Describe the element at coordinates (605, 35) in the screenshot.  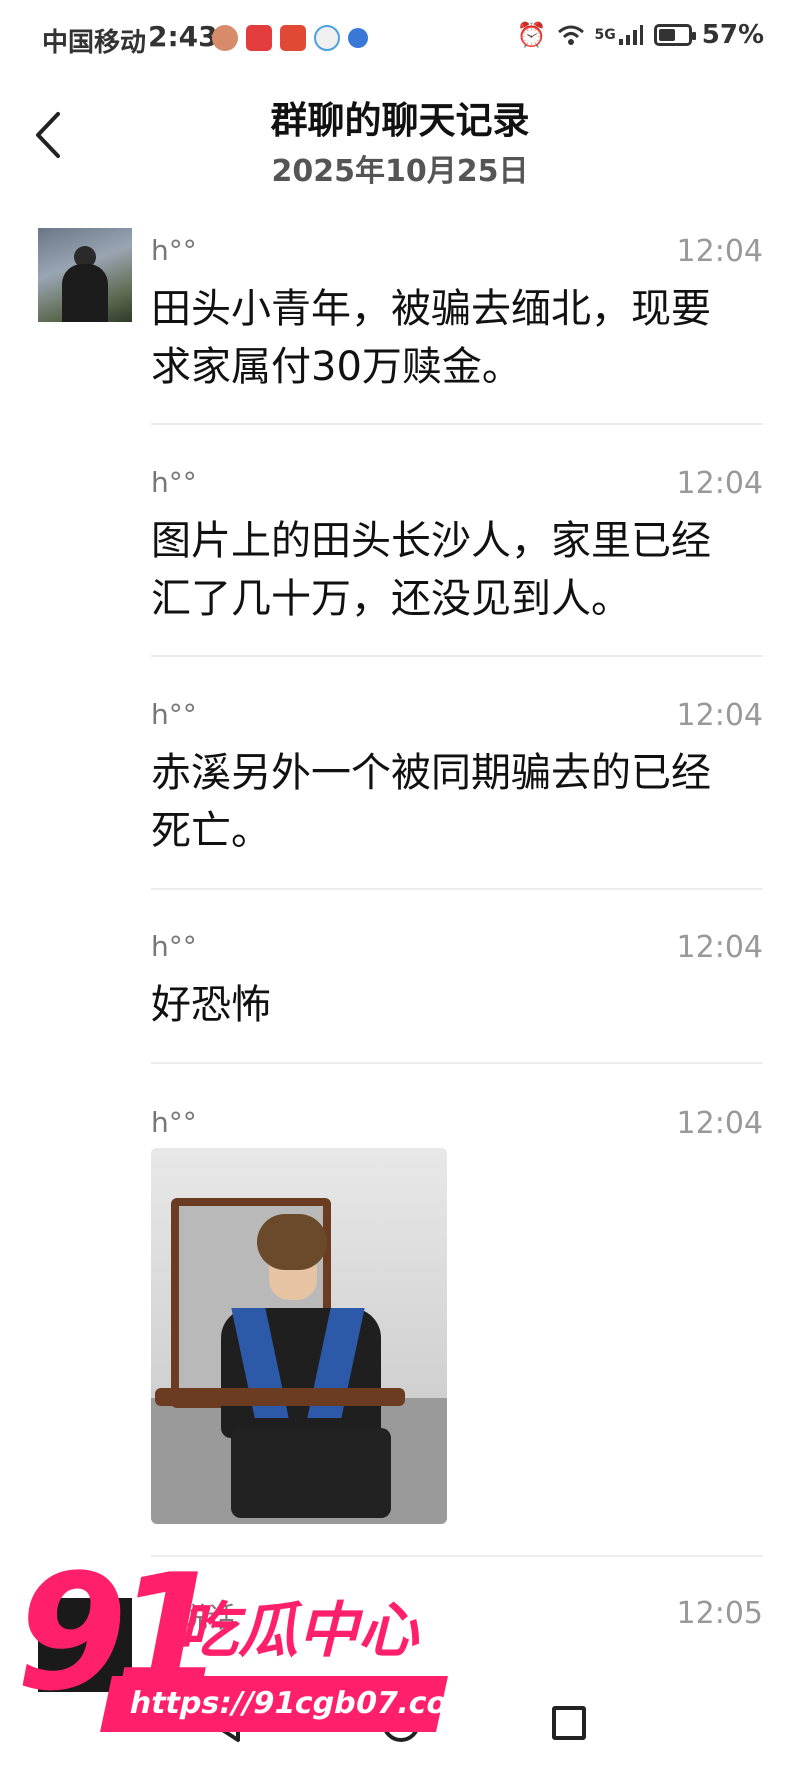
I see `network-type: 5G` at that location.